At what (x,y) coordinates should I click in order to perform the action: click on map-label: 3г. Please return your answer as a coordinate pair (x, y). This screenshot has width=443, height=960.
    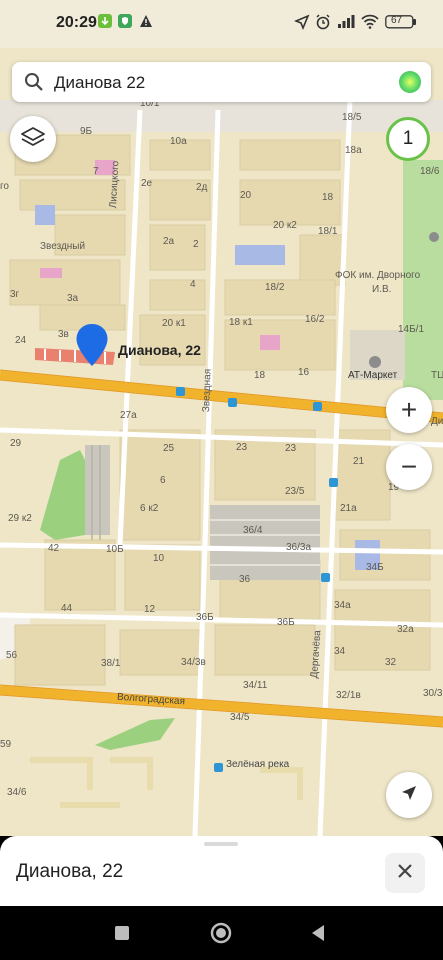
    Looking at the image, I should click on (15, 294).